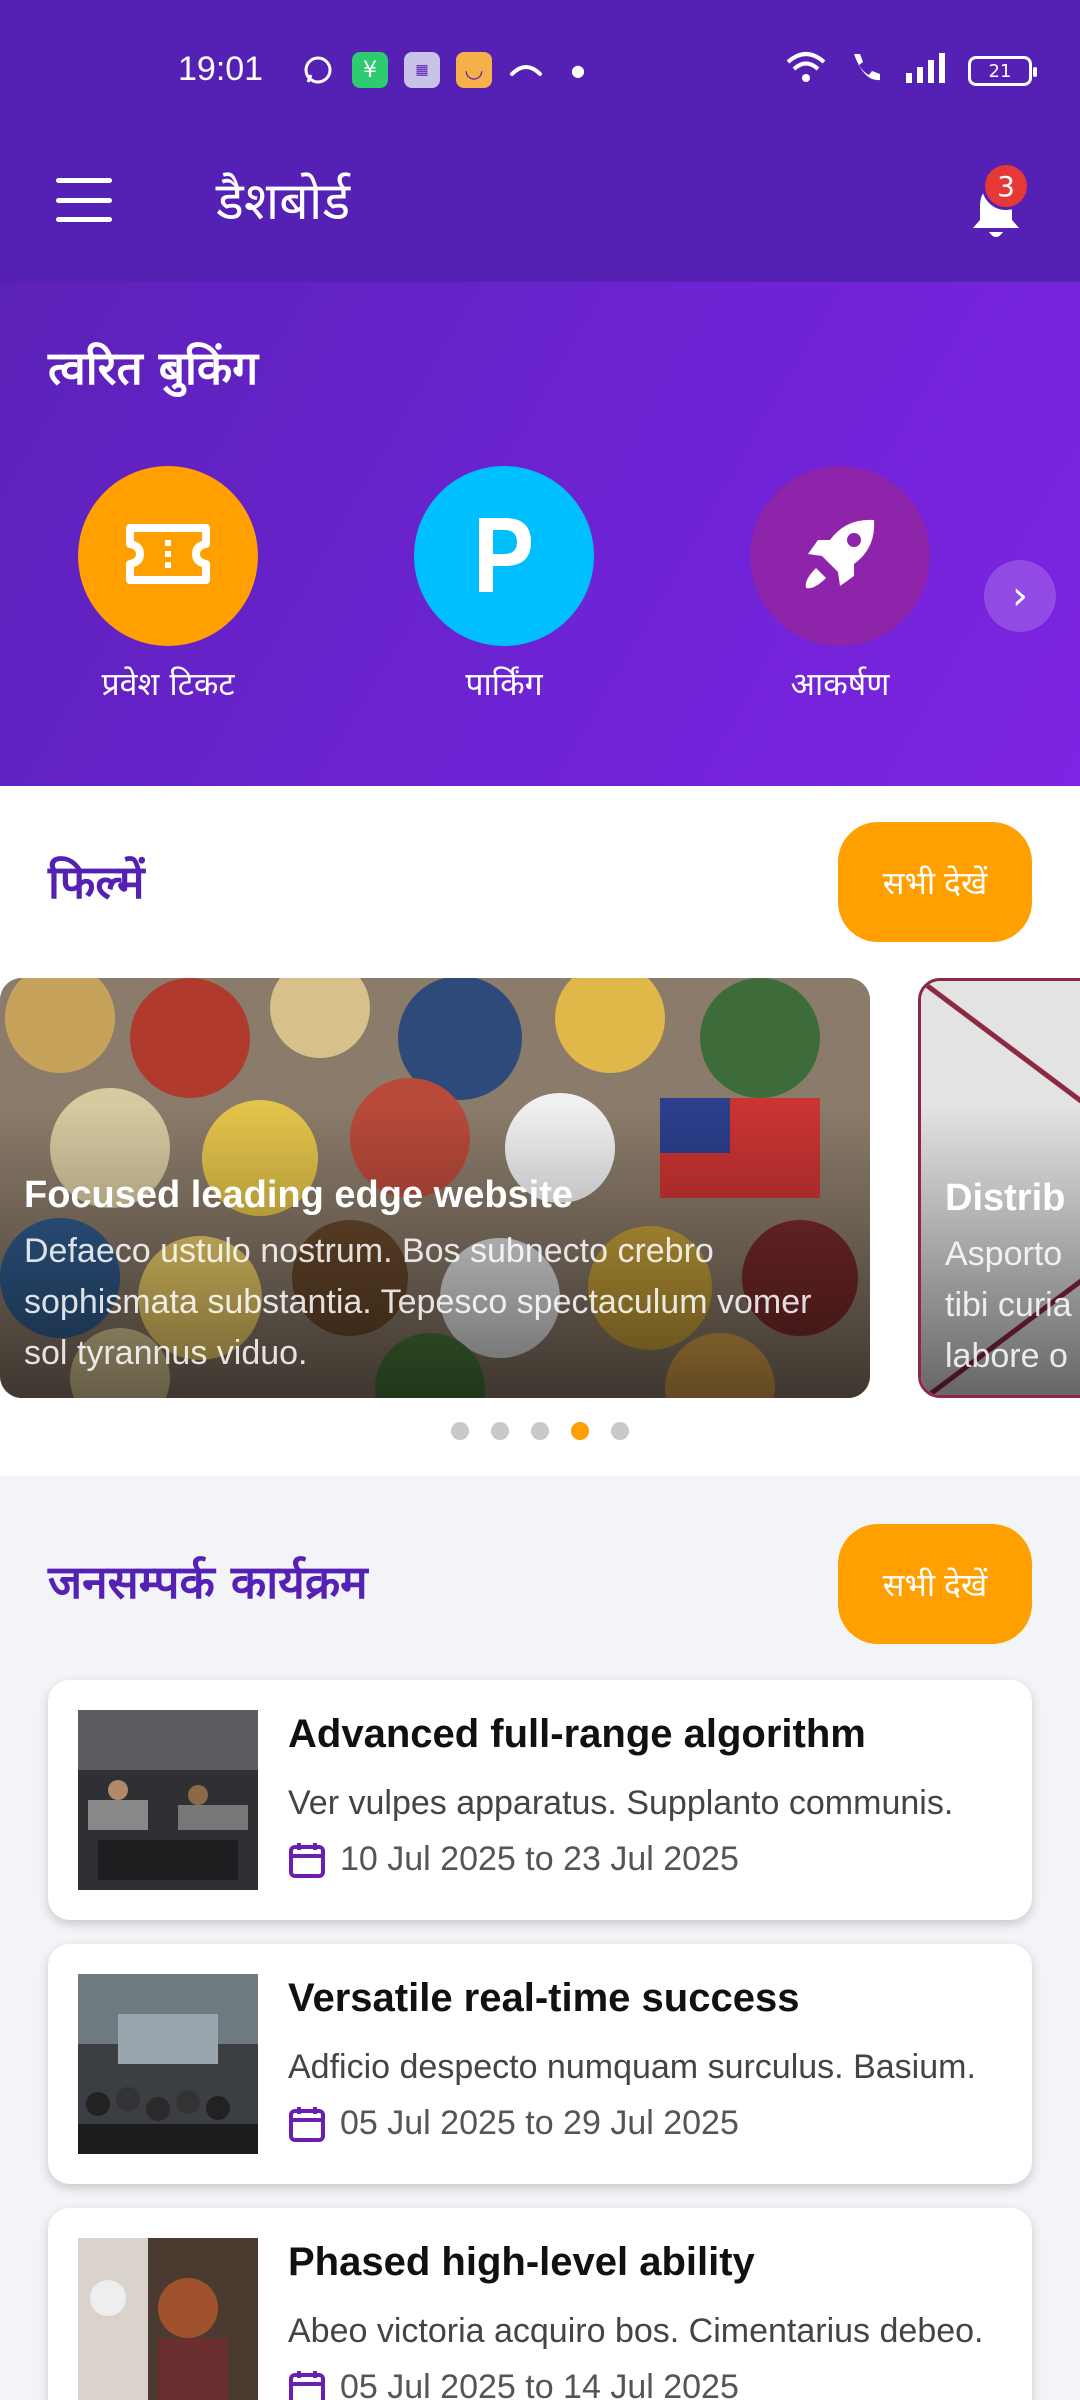 The image size is (1080, 2400). Describe the element at coordinates (153, 368) in the screenshot. I see `quick-booking-title: त्वरित बुकिंग` at that location.